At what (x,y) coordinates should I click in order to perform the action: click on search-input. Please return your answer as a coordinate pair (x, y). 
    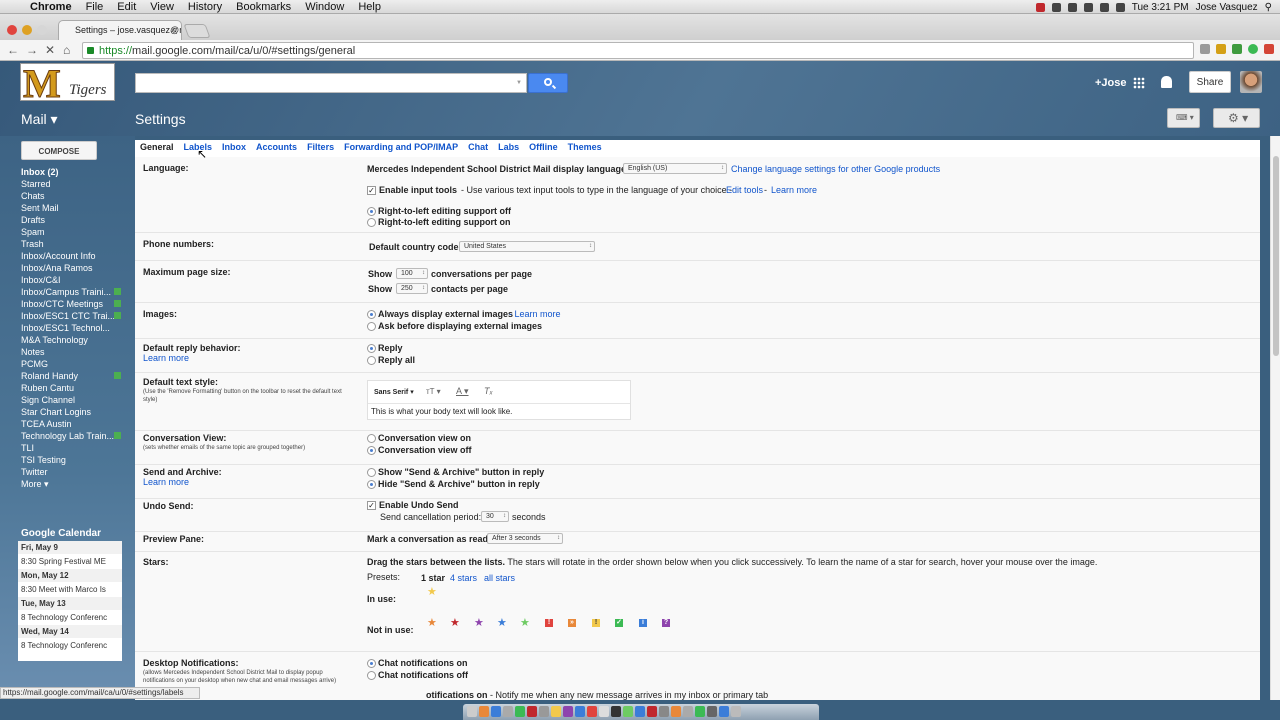
    Looking at the image, I should click on (331, 83).